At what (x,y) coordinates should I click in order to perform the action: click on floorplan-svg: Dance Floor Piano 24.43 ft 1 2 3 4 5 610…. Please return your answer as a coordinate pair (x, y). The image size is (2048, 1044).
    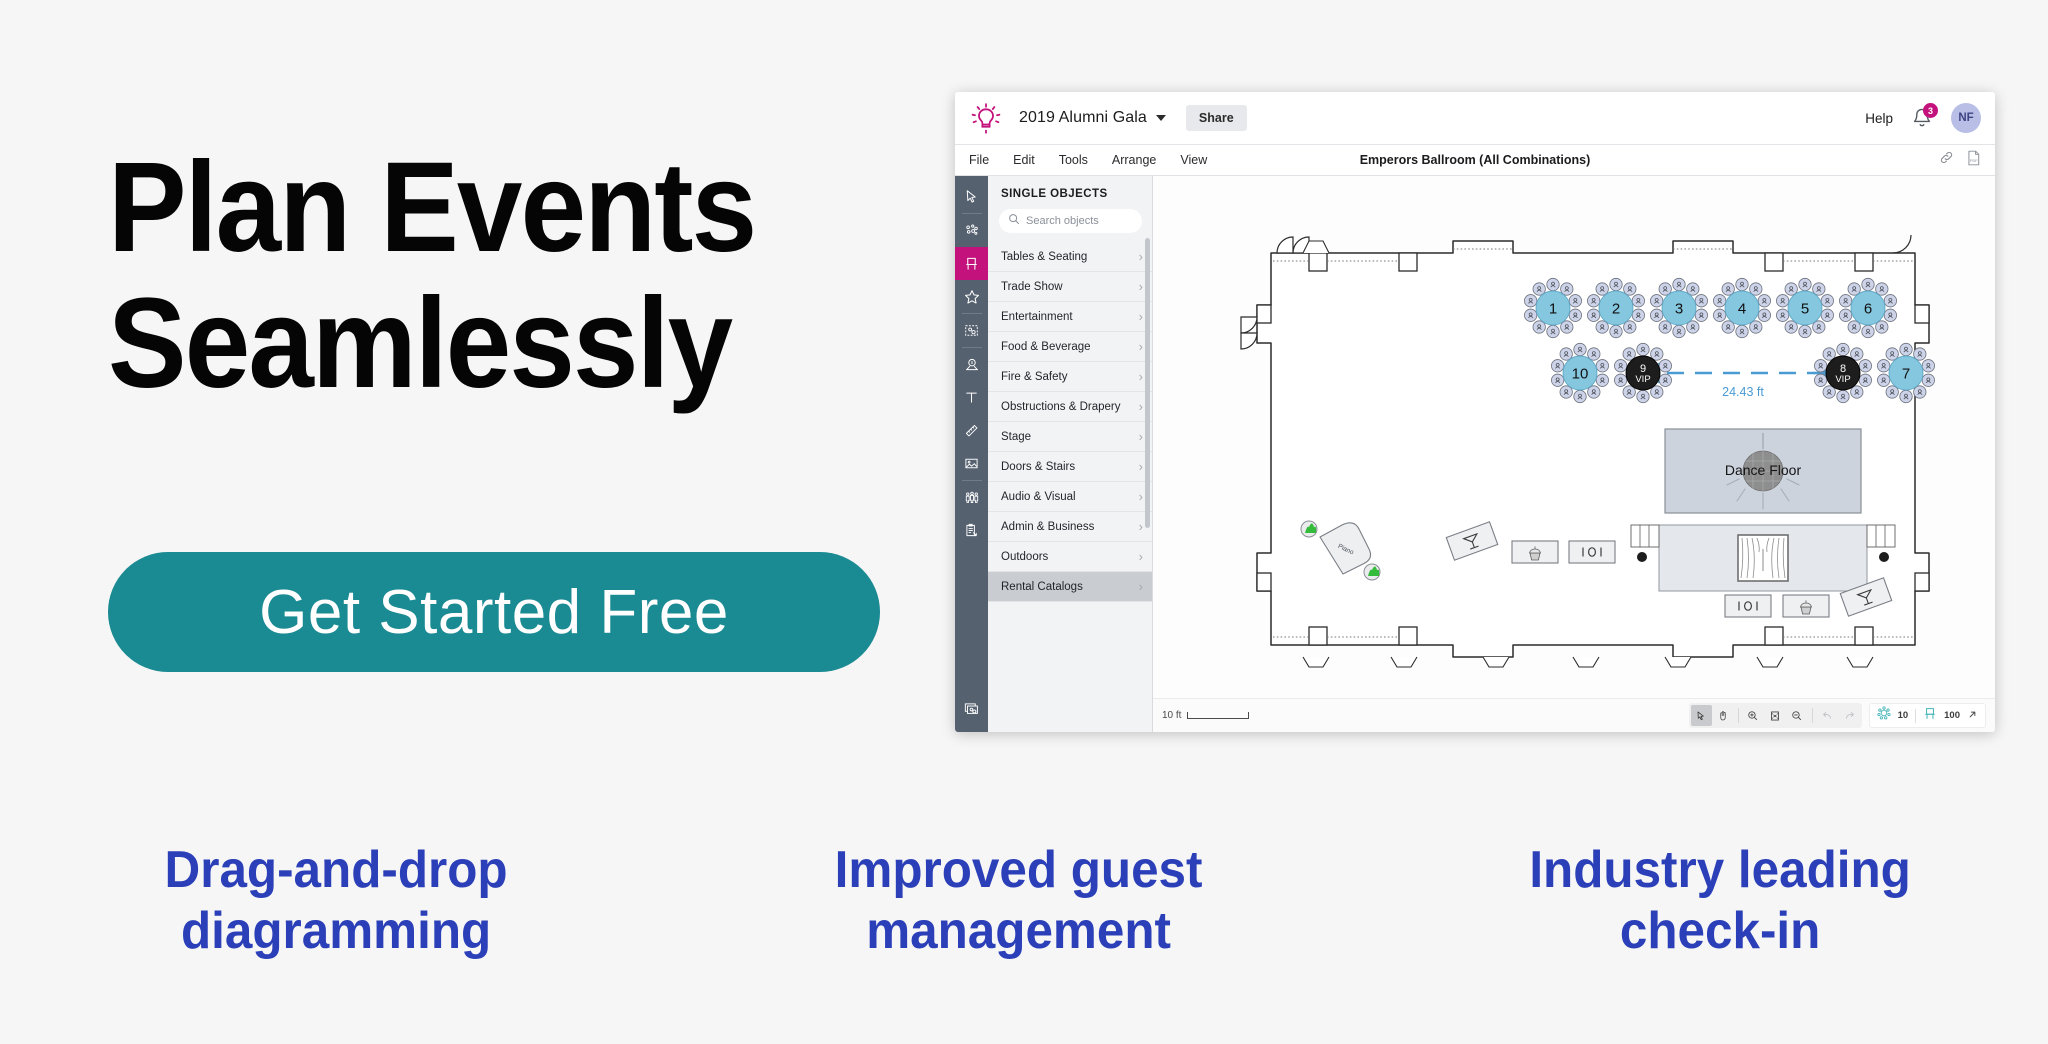
    Looking at the image, I should click on (1587, 451).